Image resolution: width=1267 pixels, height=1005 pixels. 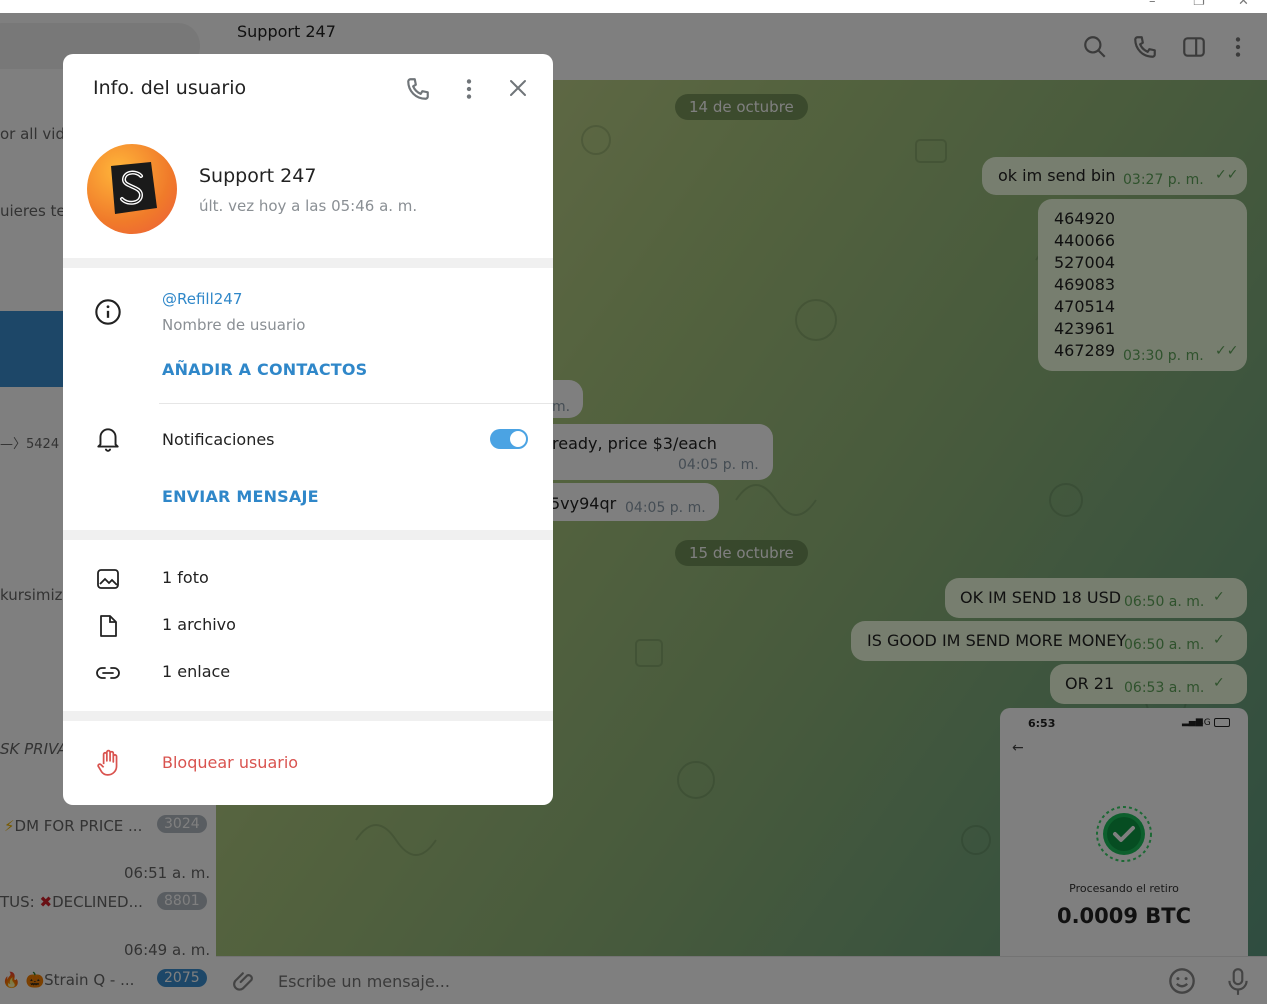 I want to click on bell-icon, so click(x=108, y=440).